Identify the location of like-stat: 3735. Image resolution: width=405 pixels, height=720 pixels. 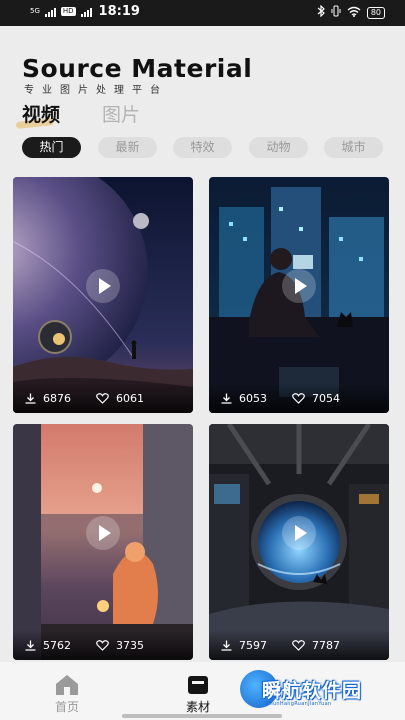
(120, 645).